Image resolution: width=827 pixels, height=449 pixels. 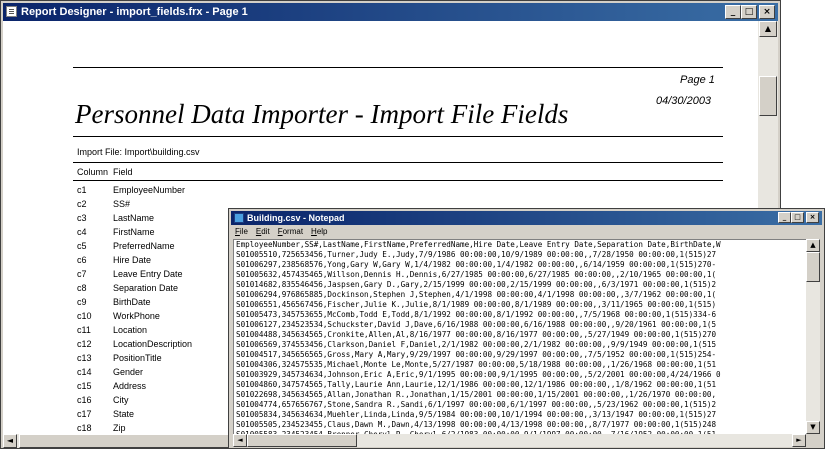 What do you see at coordinates (82, 190) in the screenshot?
I see `report-field-column-code: c1` at bounding box center [82, 190].